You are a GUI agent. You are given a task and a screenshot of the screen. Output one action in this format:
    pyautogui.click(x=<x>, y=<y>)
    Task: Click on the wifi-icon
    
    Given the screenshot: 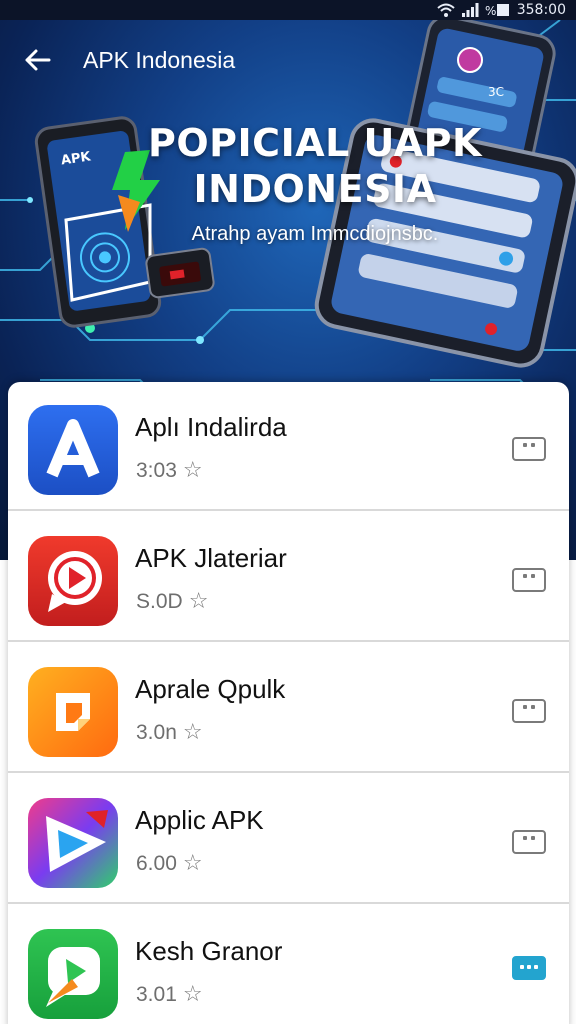 What is the action you would take?
    pyautogui.click(x=446, y=10)
    